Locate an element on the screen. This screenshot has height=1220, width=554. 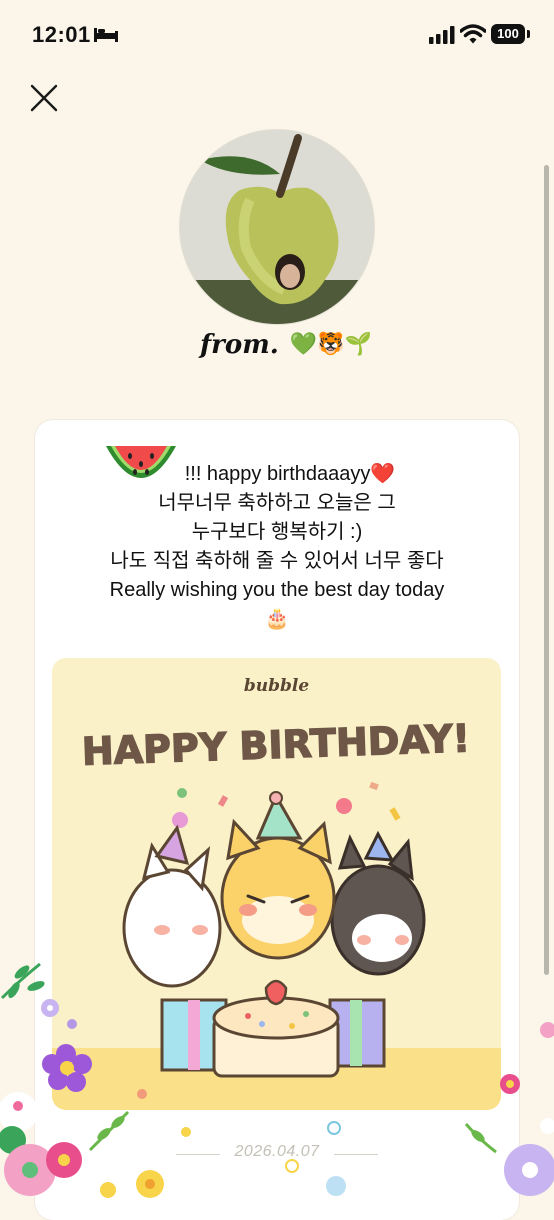
letter-date: 2026.04.07 is located at coordinates (277, 1151).